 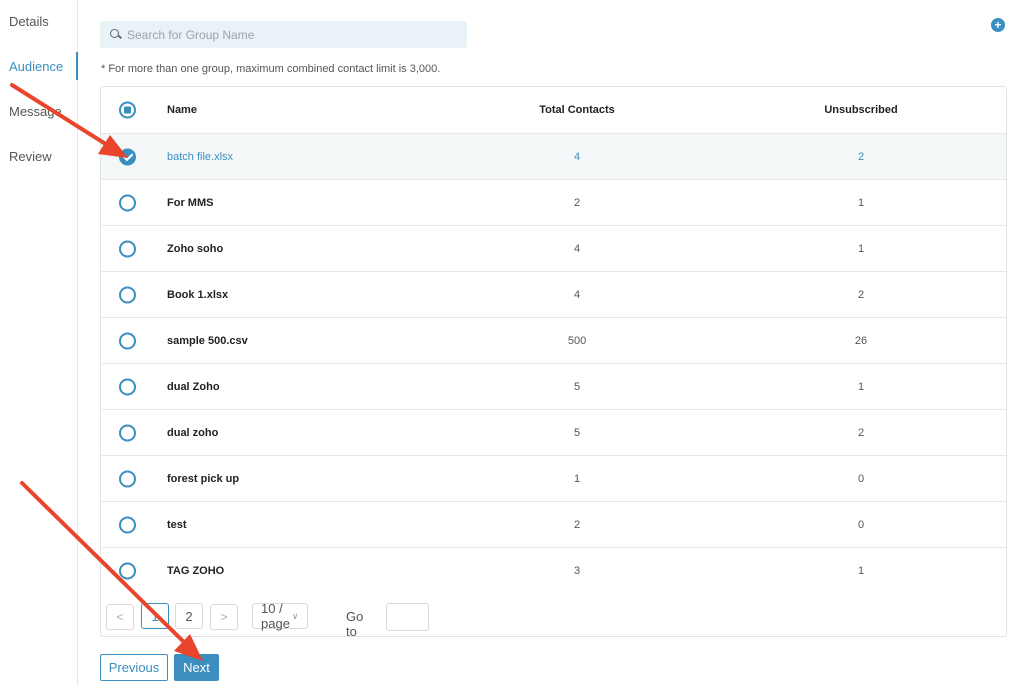 I want to click on row-name: TAG ZOHO, so click(x=196, y=570).